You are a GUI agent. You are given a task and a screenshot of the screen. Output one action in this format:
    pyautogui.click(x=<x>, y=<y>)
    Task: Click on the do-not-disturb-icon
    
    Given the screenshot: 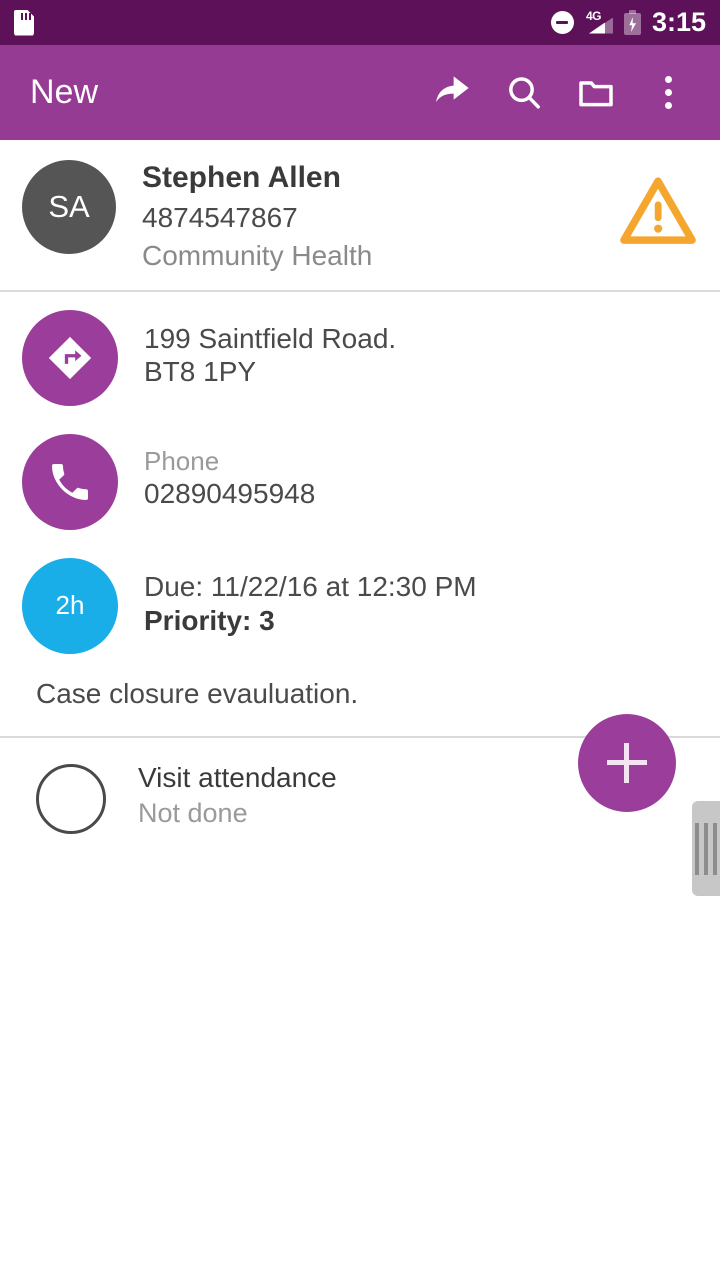 What is the action you would take?
    pyautogui.click(x=562, y=22)
    